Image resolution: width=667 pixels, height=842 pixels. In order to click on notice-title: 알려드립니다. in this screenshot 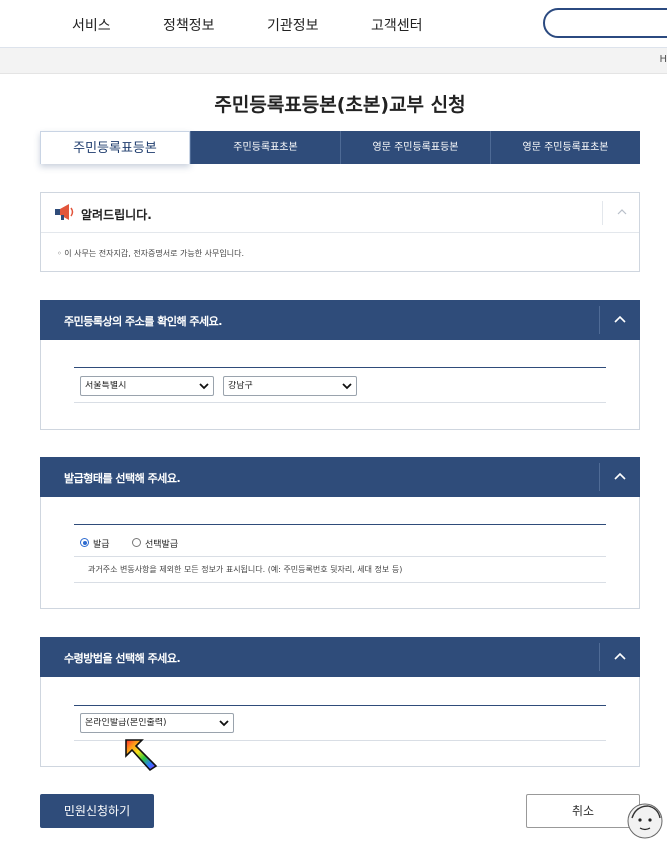, I will do `click(116, 215)`.